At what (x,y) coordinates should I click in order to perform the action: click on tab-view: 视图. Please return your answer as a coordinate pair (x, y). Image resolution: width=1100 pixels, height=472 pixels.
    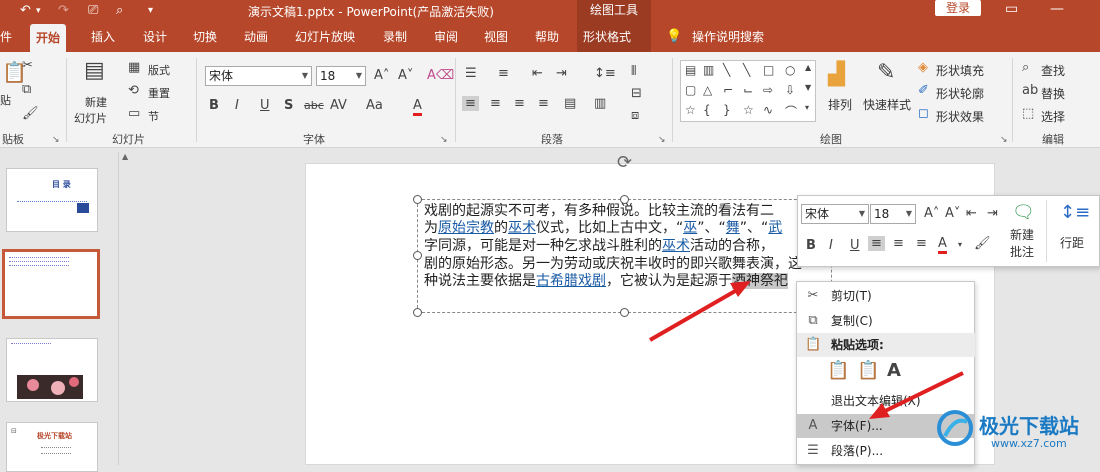
    Looking at the image, I should click on (496, 37).